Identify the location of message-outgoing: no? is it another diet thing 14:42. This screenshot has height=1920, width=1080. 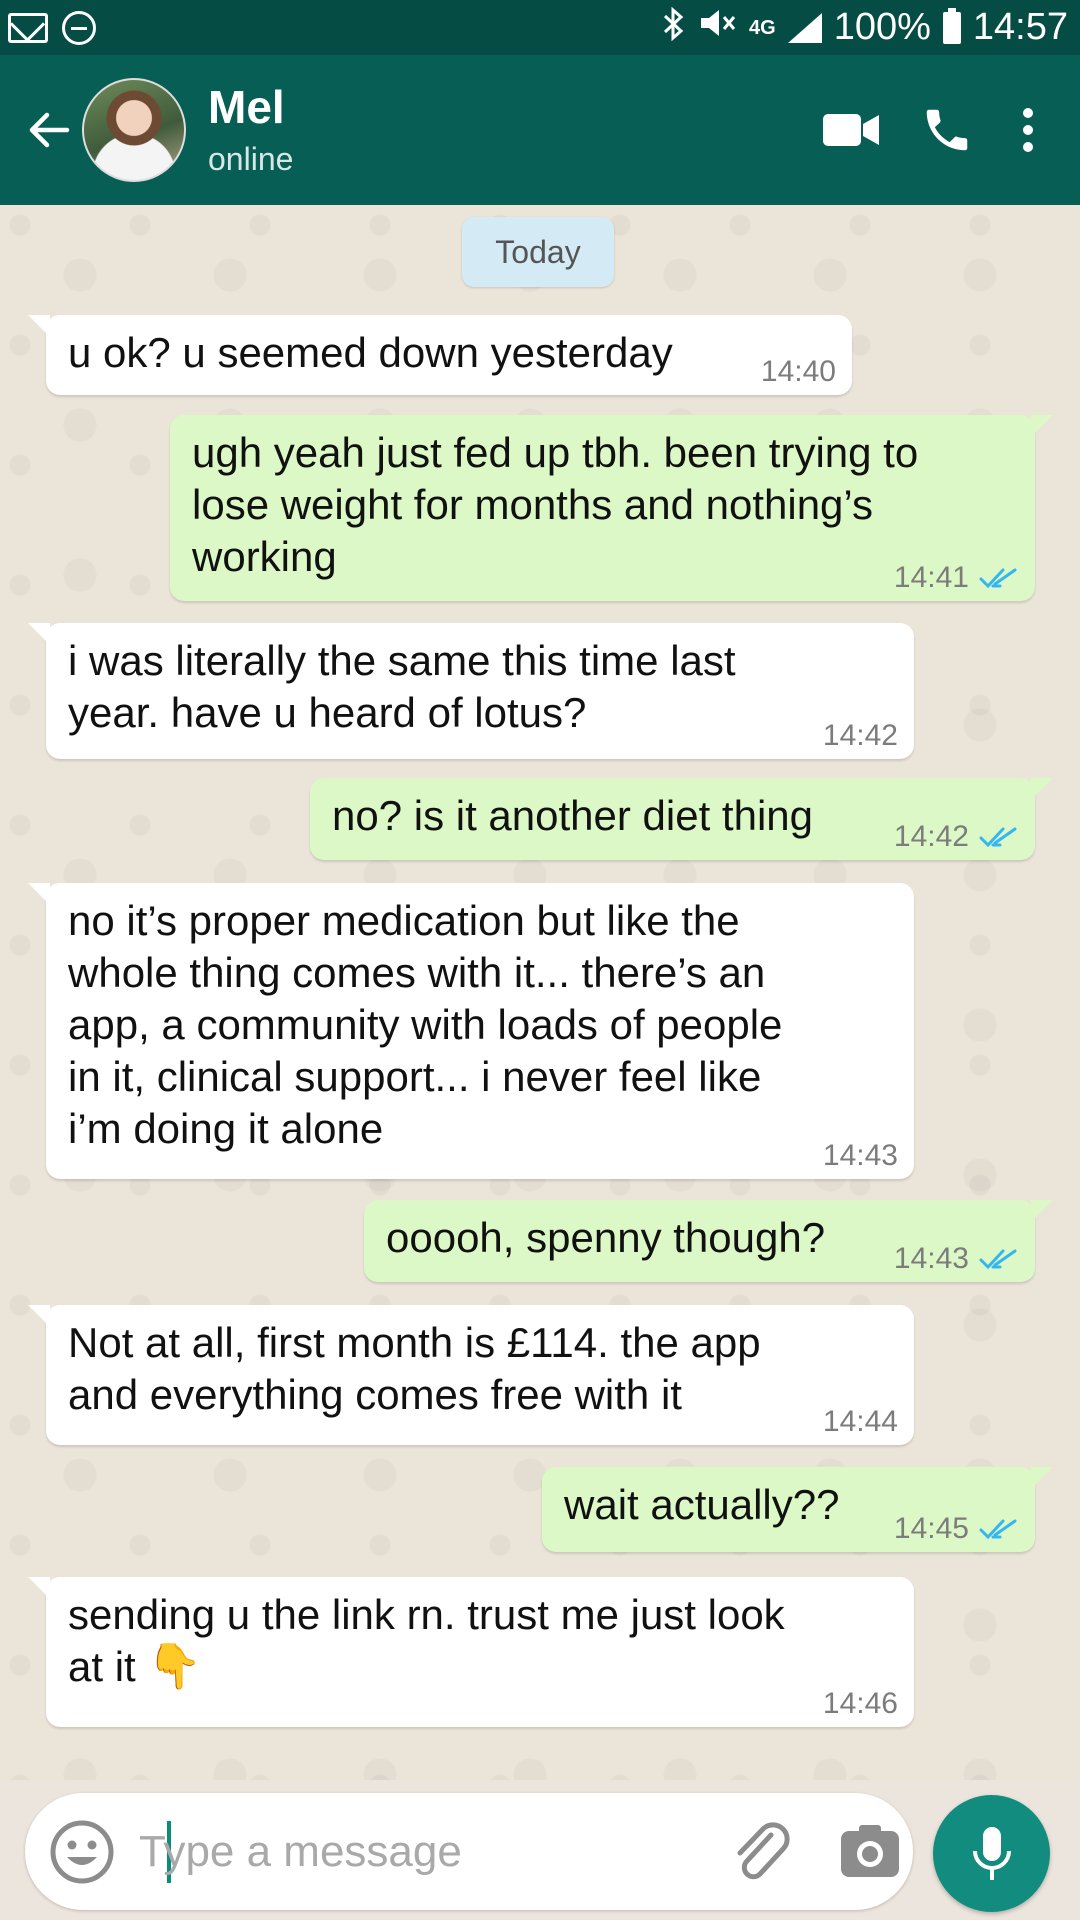
(681, 819).